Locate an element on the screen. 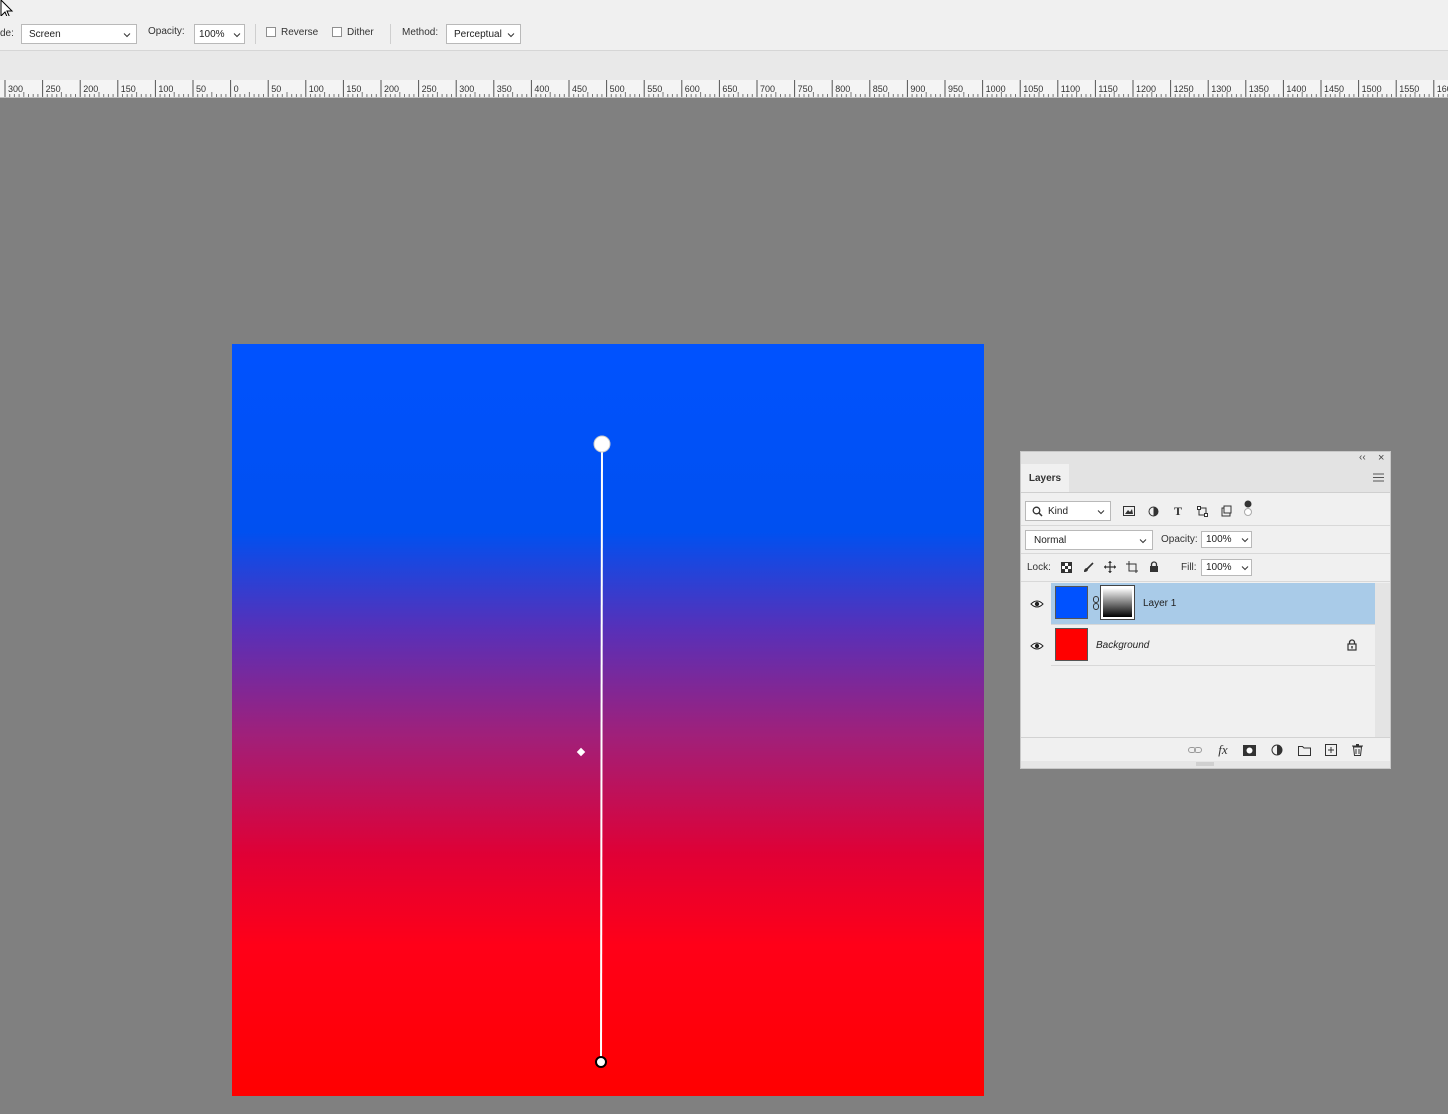 This screenshot has width=1448, height=1114. ruler-label: 1300 is located at coordinates (1221, 89).